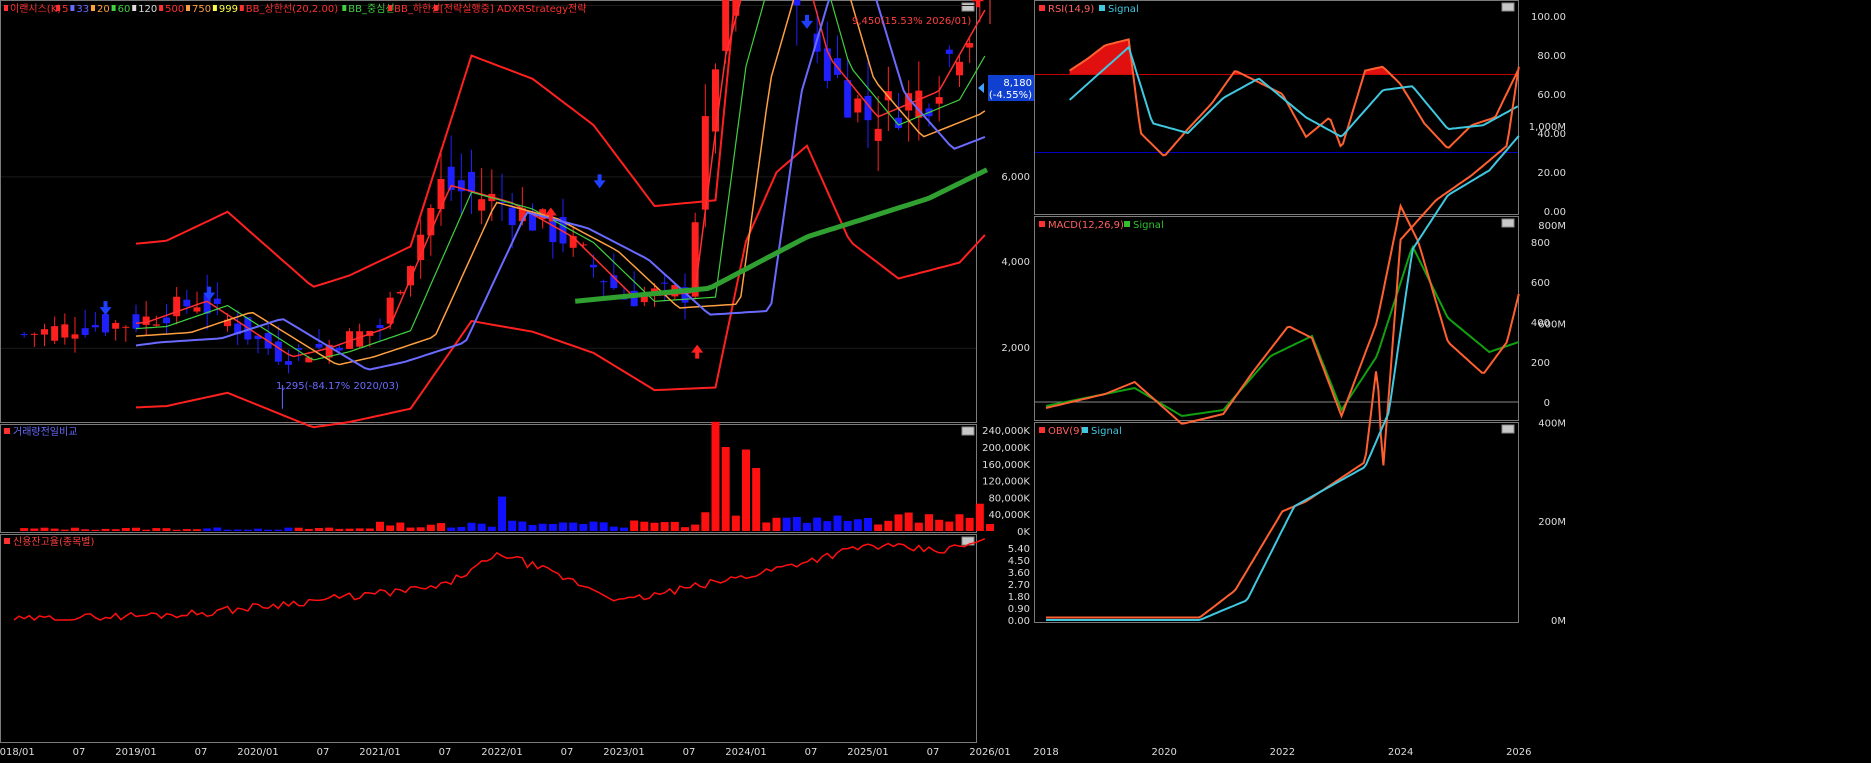 This screenshot has width=1871, height=763. I want to click on volume-bars, so click(507, 476).